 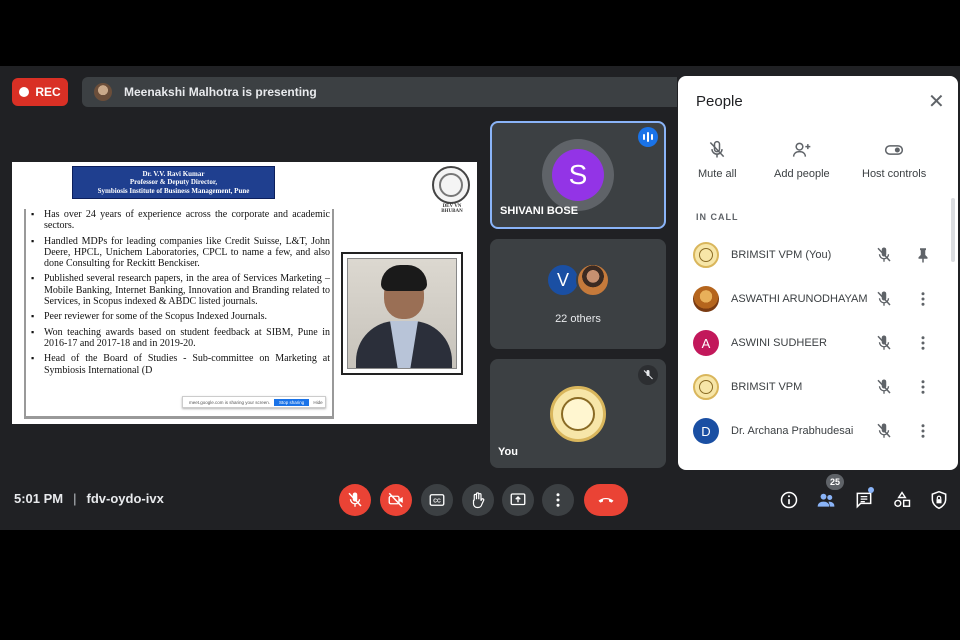 I want to click on participant-row: A ASWINI SUDHEER, so click(x=813, y=343).